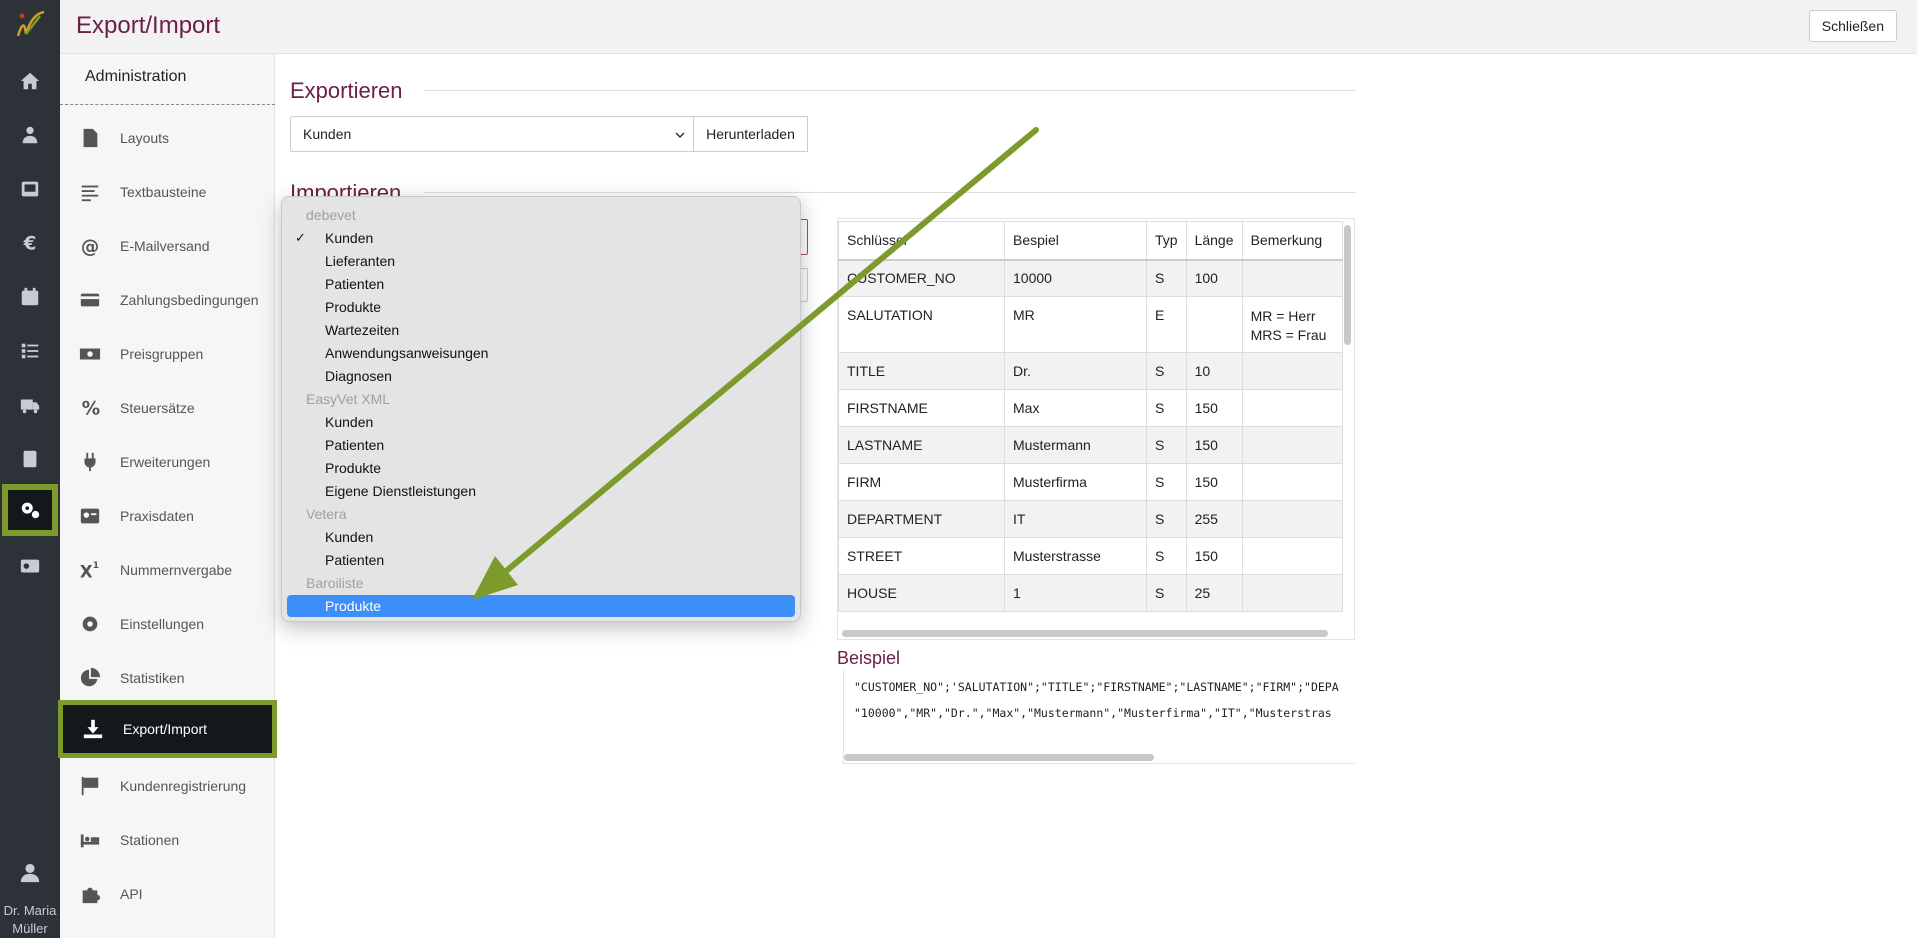 The image size is (1917, 938). I want to click on icon-rail: € Dr. Maria Müller, so click(30, 469).